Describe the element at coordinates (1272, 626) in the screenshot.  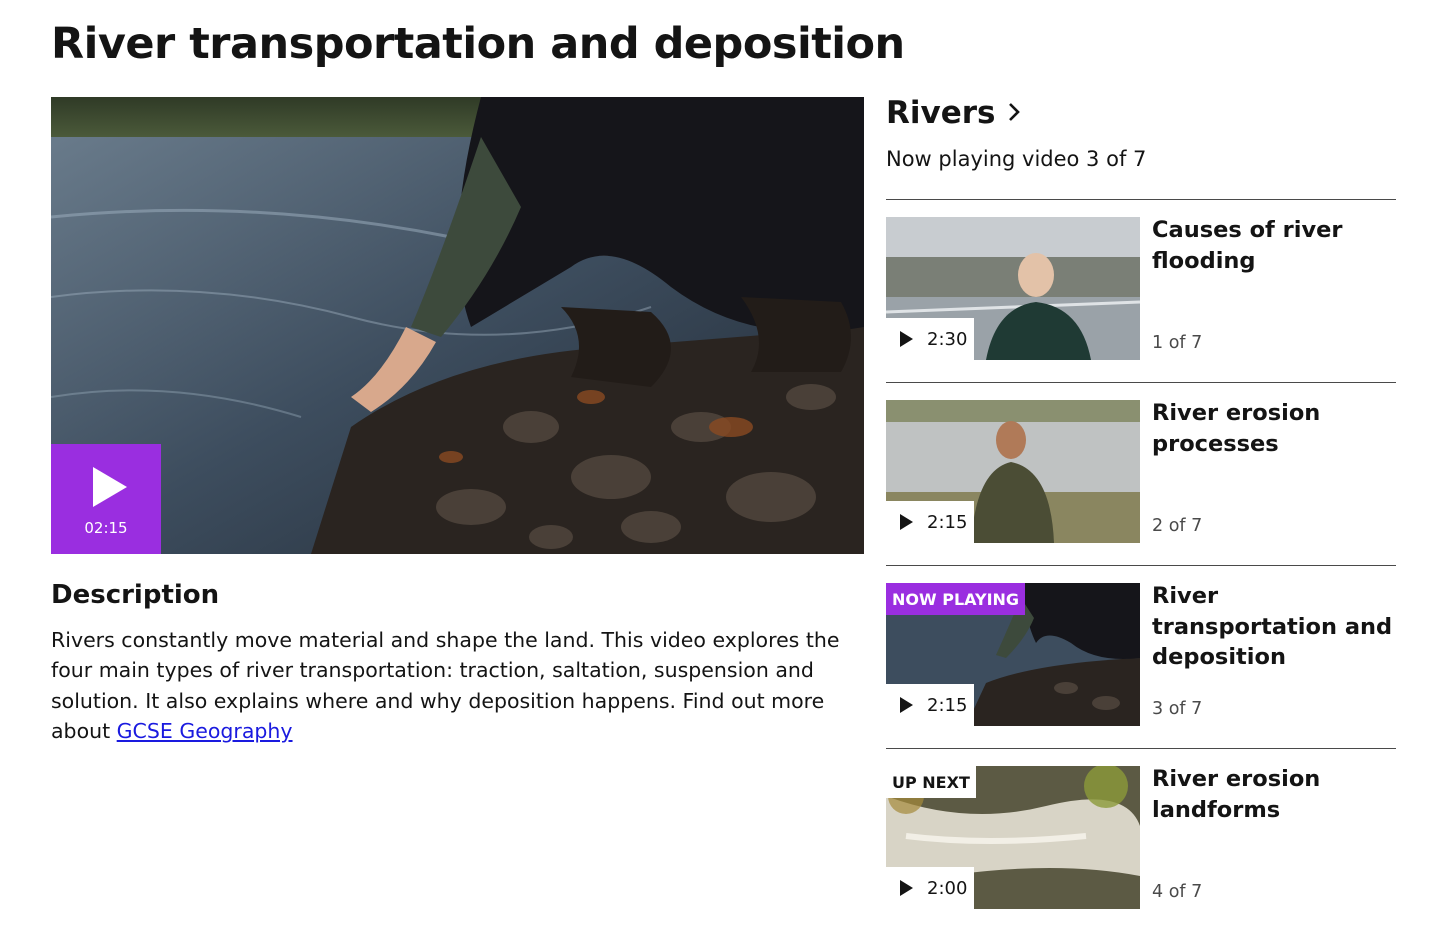
I see `playlist-item-title: River transportation and deposition` at that location.